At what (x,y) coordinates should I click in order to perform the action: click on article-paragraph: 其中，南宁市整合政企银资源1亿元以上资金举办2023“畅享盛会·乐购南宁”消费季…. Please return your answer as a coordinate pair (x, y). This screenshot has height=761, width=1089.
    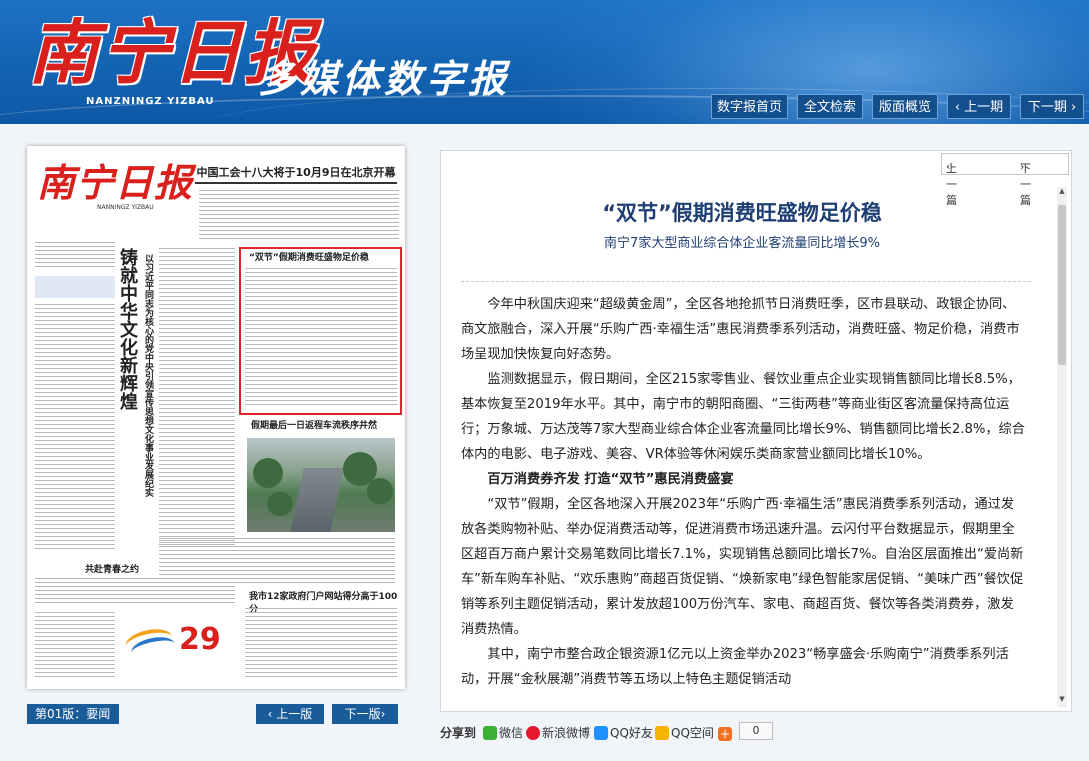
    Looking at the image, I should click on (735, 667).